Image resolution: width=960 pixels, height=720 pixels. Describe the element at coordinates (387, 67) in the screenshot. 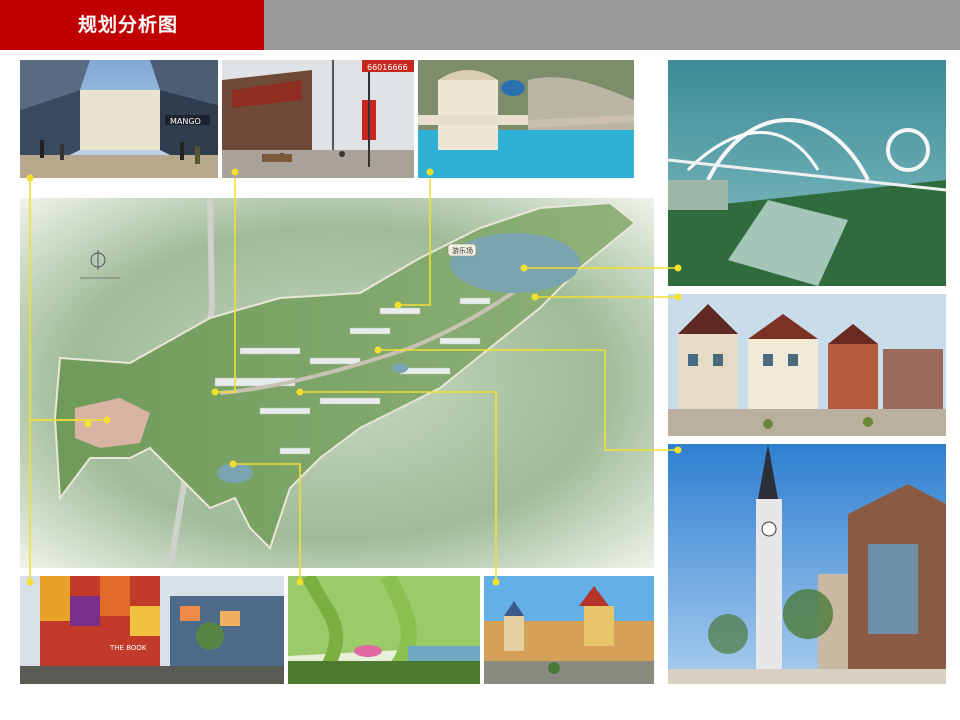

I see `street-sign-text: 66016666` at that location.